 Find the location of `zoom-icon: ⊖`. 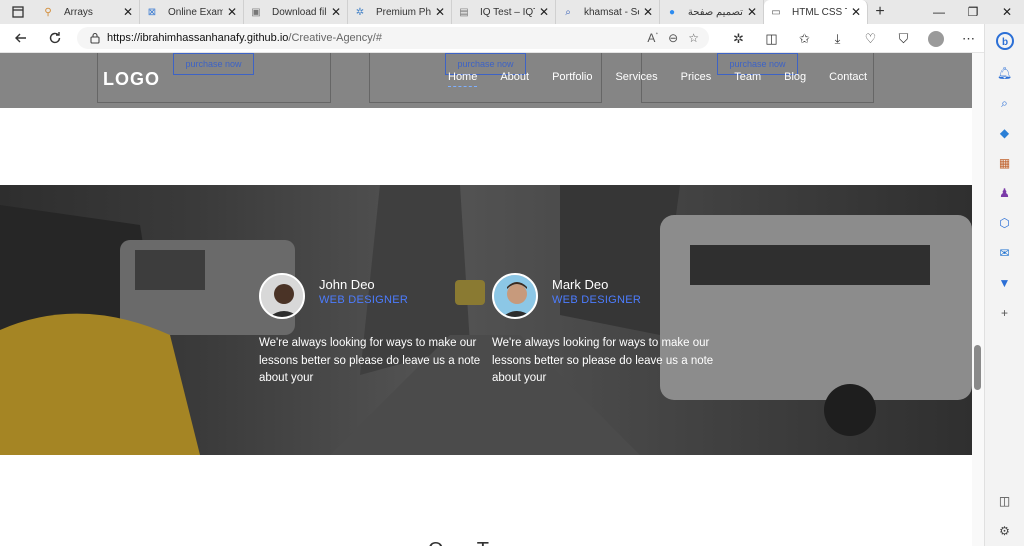

zoom-icon: ⊖ is located at coordinates (673, 38).